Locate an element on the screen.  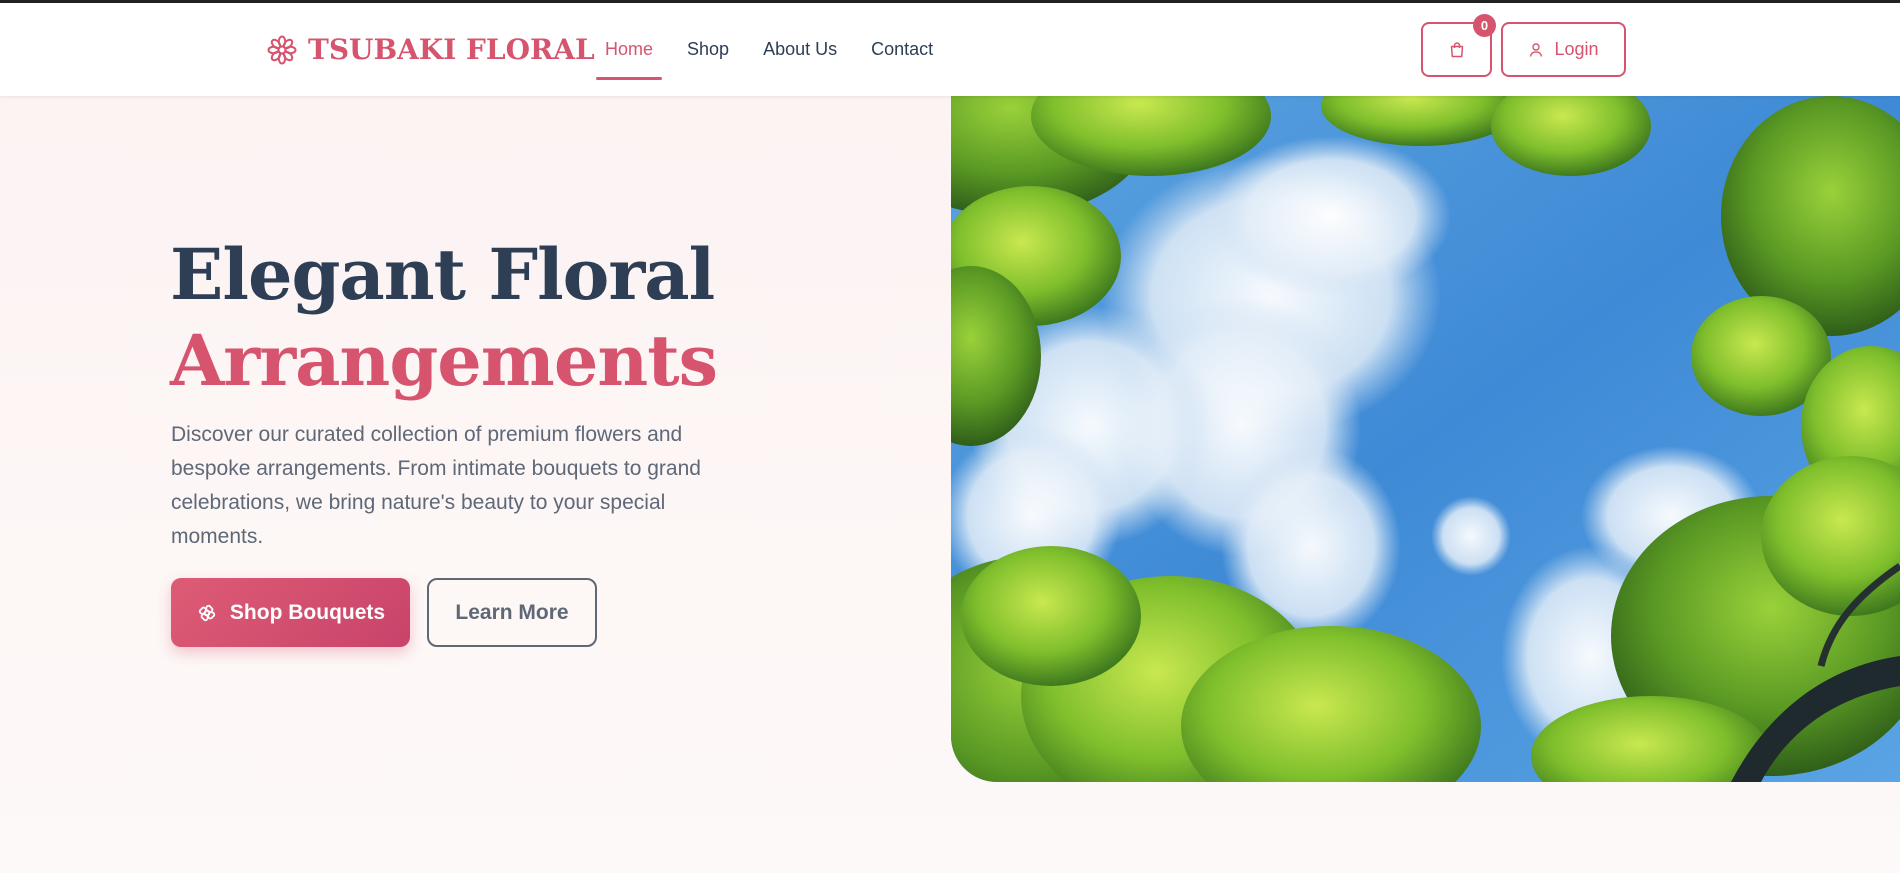
shopping-bag-icon is located at coordinates (1456, 49).